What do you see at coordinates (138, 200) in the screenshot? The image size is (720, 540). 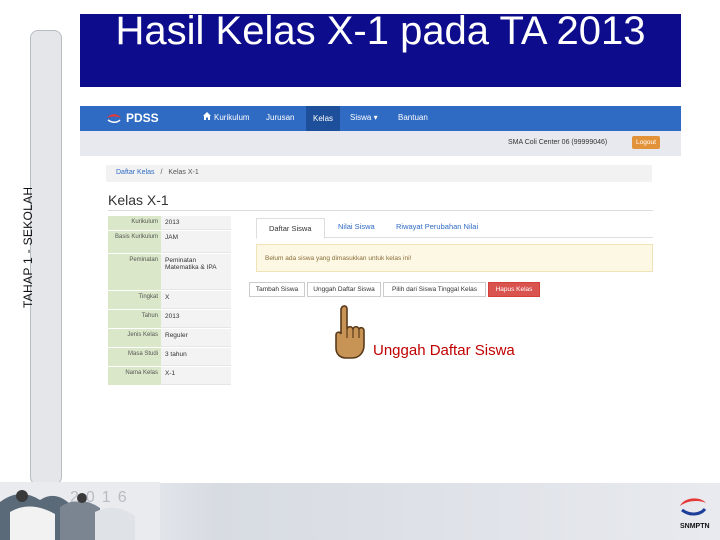 I see `page-heading: Kelas X-1` at bounding box center [138, 200].